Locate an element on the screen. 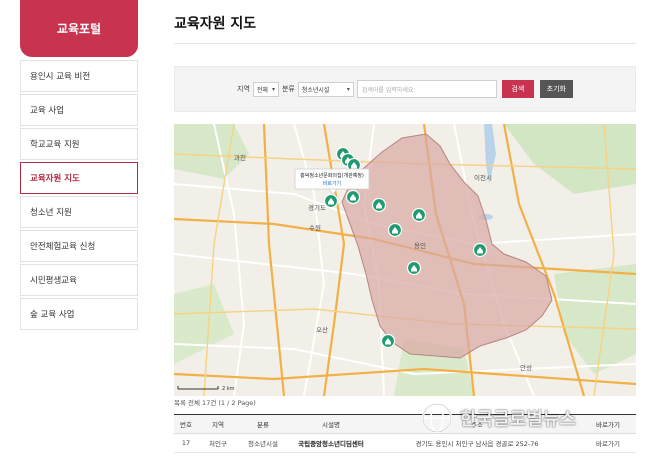  watermark-text: 한국글로벌뉴스 is located at coordinates (518, 419).